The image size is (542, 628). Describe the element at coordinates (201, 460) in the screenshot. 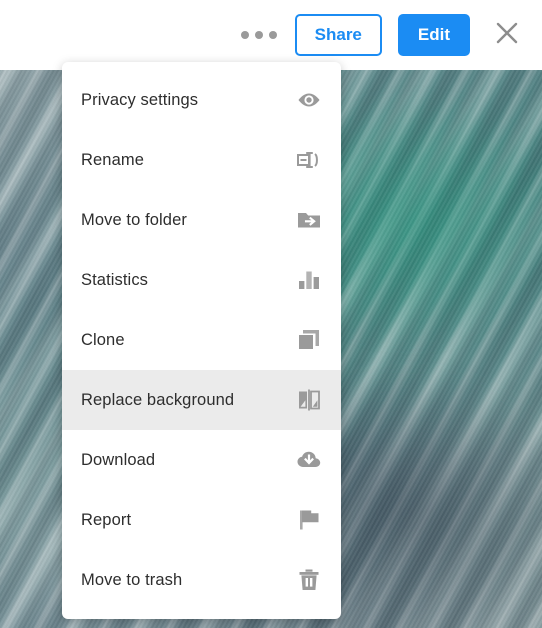

I see `menu-item-download: Download` at that location.